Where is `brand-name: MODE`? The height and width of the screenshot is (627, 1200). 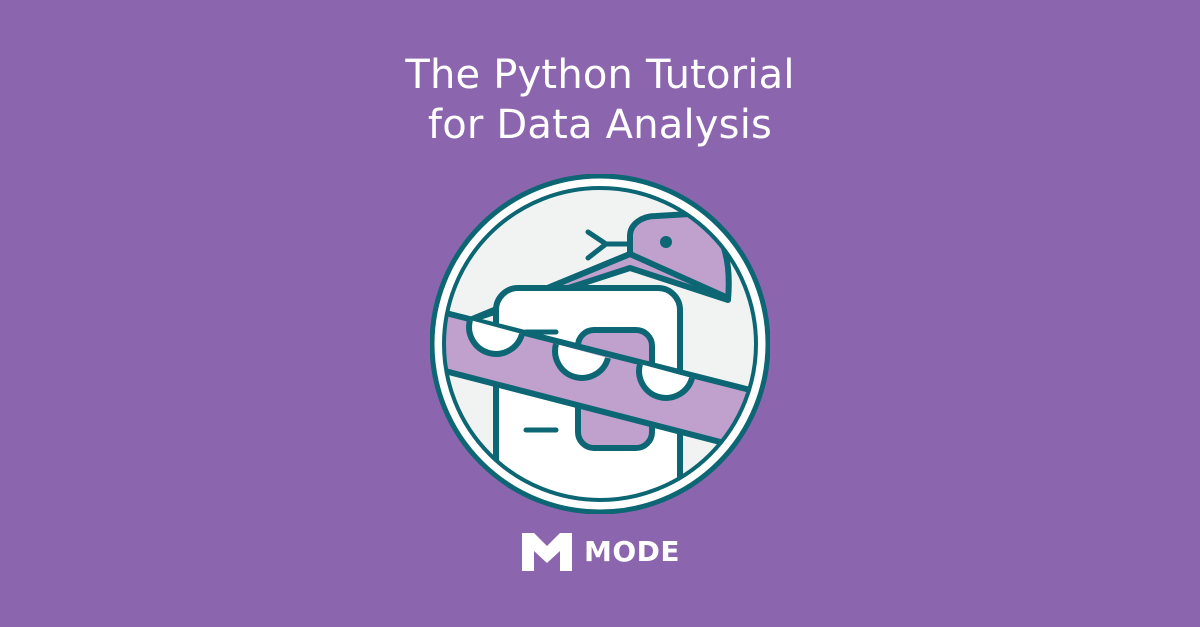
brand-name: MODE is located at coordinates (632, 551).